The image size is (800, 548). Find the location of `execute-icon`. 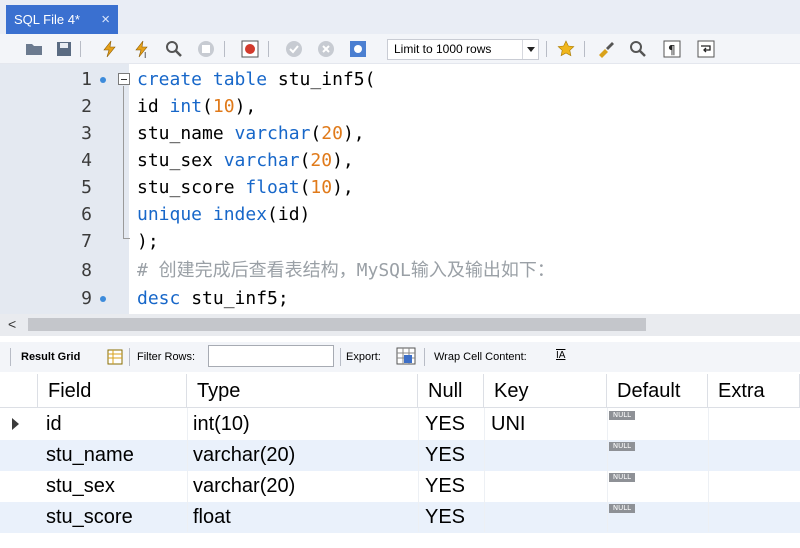

execute-icon is located at coordinates (110, 49).